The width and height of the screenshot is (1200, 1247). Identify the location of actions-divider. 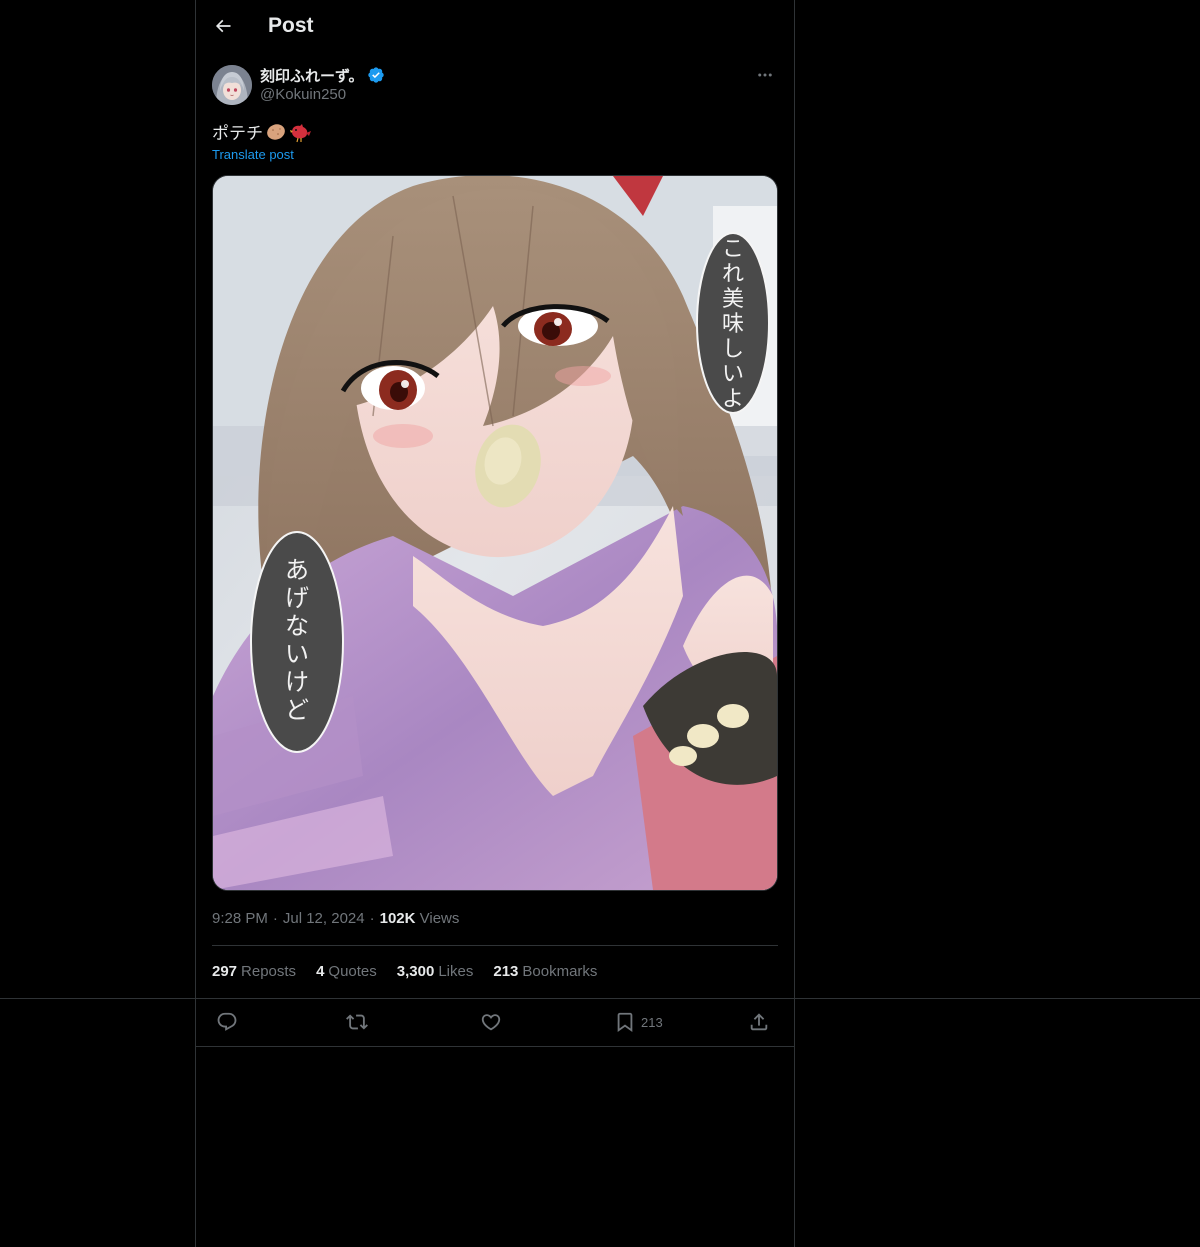
(495, 1046).